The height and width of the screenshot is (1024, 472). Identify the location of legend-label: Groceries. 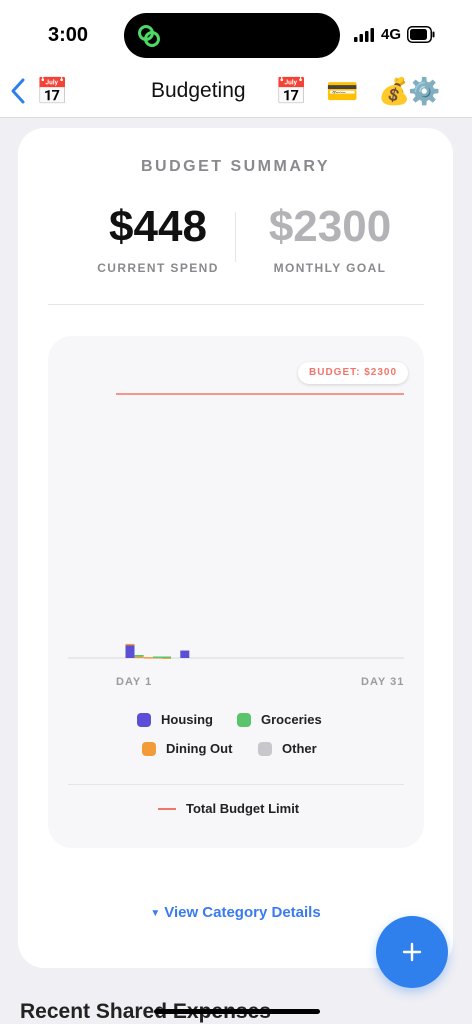
(291, 719).